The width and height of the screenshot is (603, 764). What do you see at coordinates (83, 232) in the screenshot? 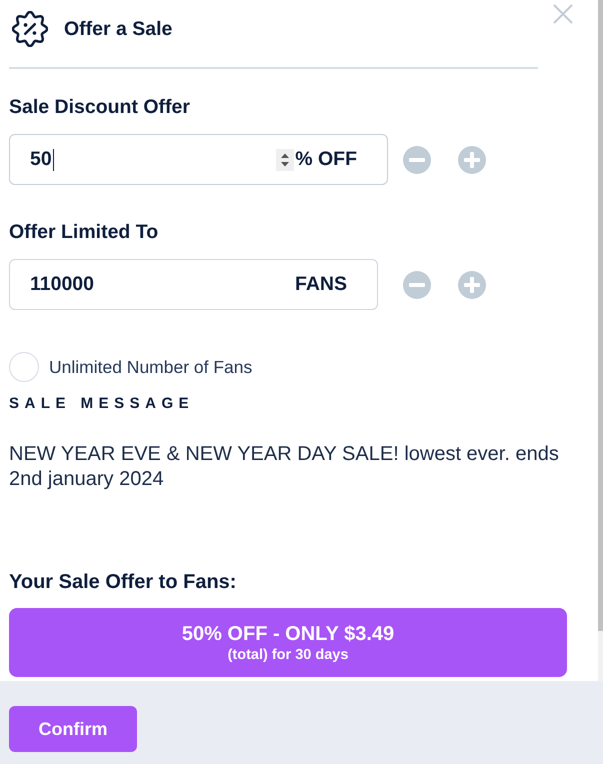
I see `field-label: Offer Limited To` at bounding box center [83, 232].